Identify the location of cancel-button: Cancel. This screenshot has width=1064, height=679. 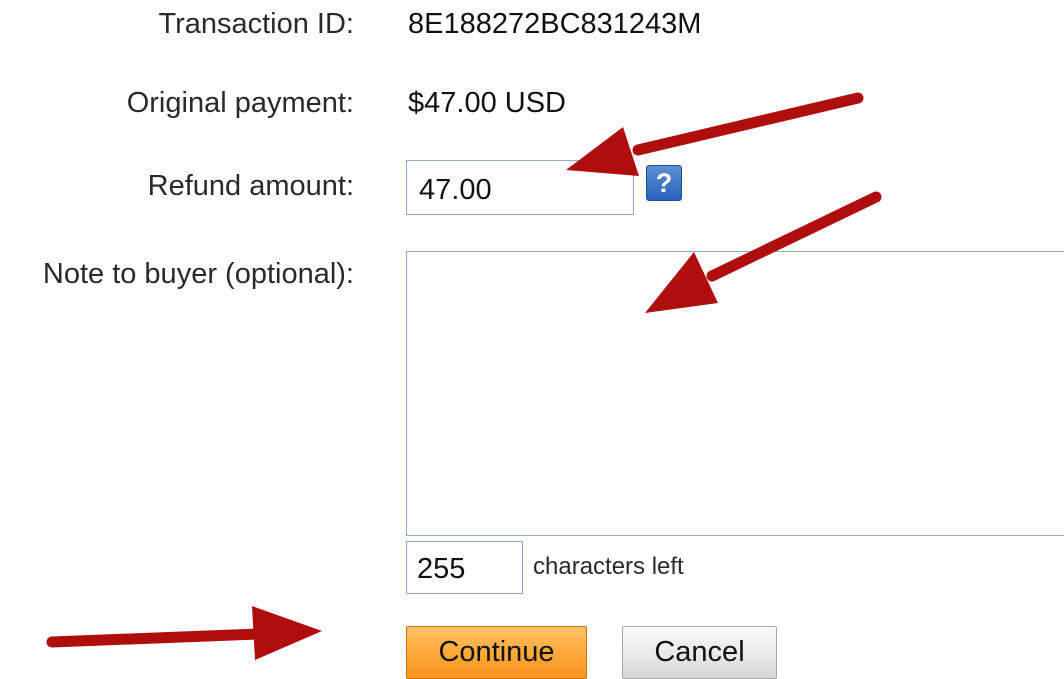
(699, 652).